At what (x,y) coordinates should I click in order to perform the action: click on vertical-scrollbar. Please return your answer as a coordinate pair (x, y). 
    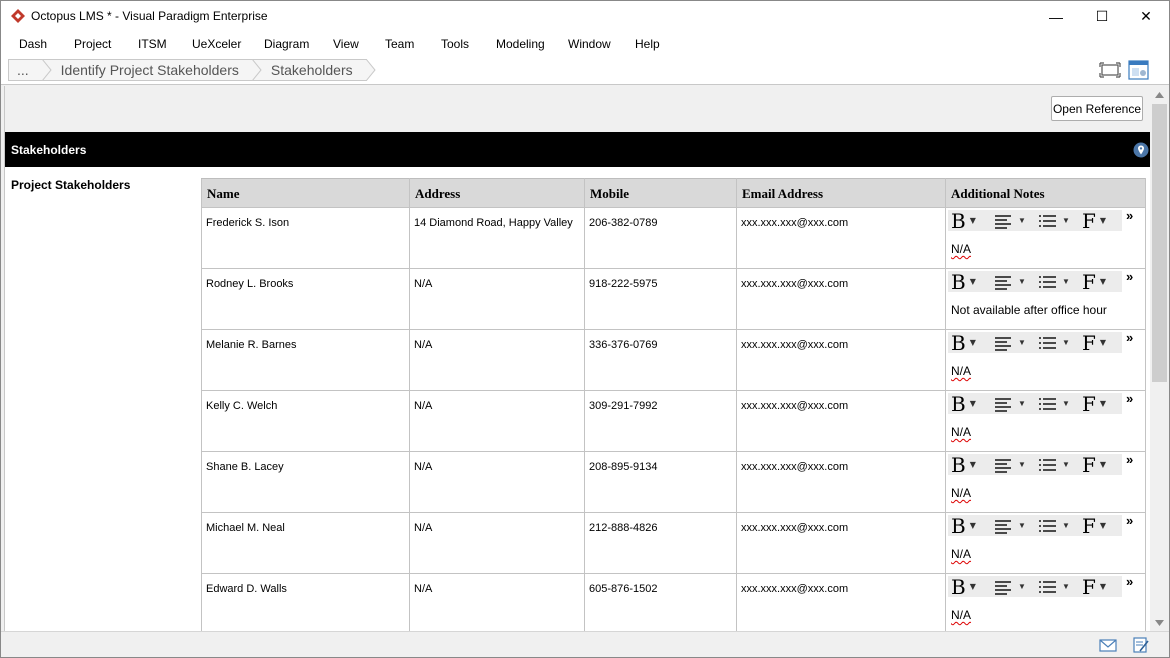
    Looking at the image, I should click on (1159, 358).